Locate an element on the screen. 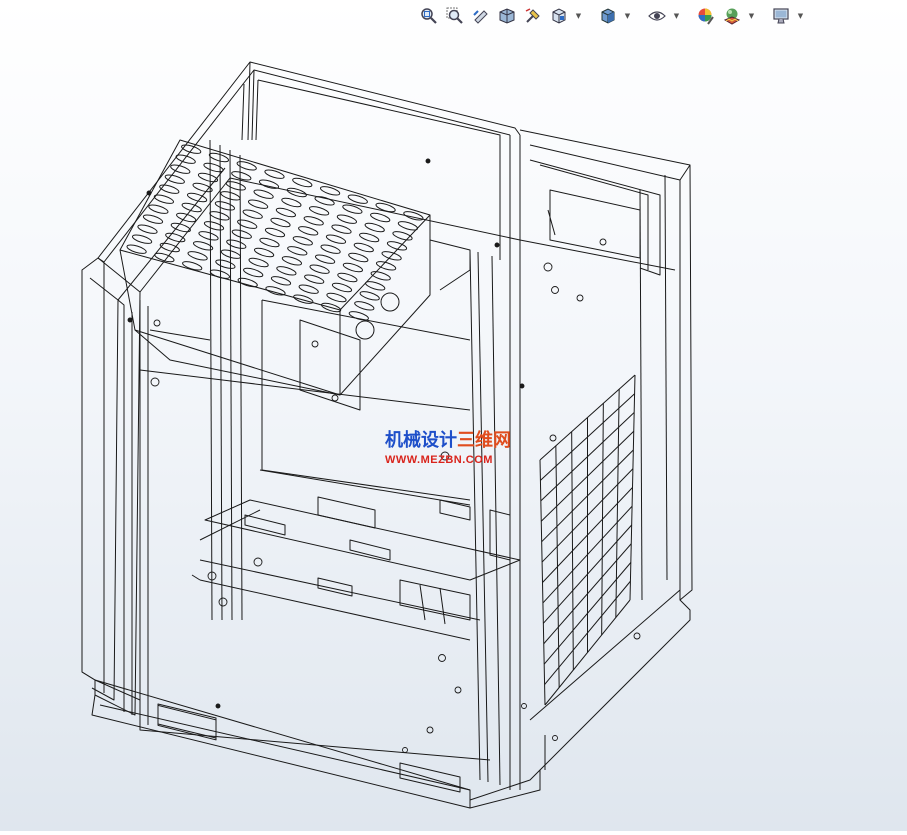  zoom-to-area-button is located at coordinates (455, 16).